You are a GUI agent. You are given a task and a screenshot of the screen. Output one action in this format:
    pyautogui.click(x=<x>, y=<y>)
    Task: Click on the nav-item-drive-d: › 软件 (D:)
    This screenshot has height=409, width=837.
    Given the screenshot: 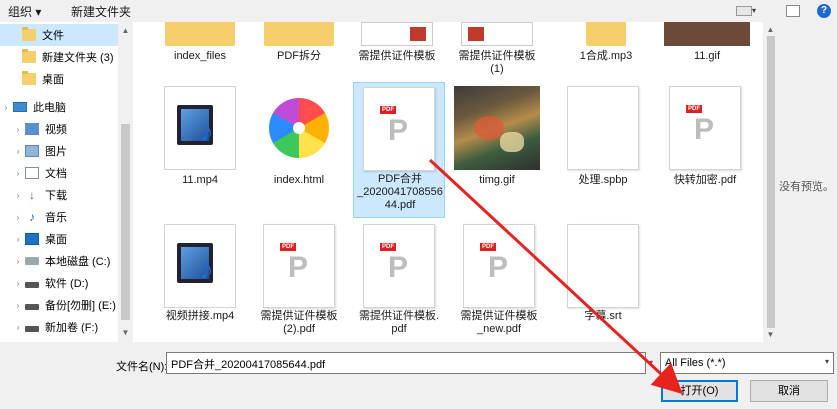 What is the action you would take?
    pyautogui.click(x=59, y=283)
    